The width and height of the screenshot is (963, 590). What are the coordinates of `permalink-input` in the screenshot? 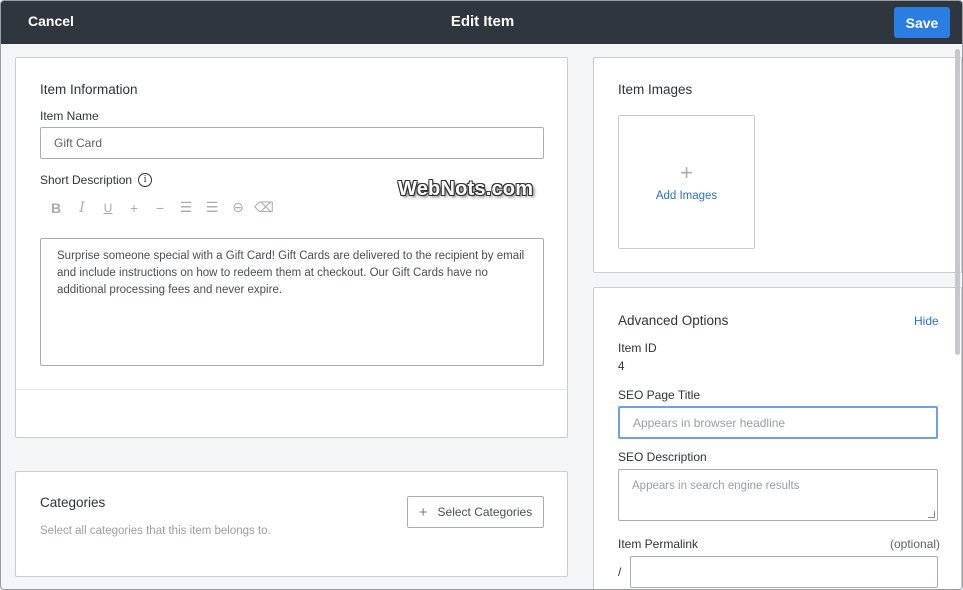 It's located at (784, 572).